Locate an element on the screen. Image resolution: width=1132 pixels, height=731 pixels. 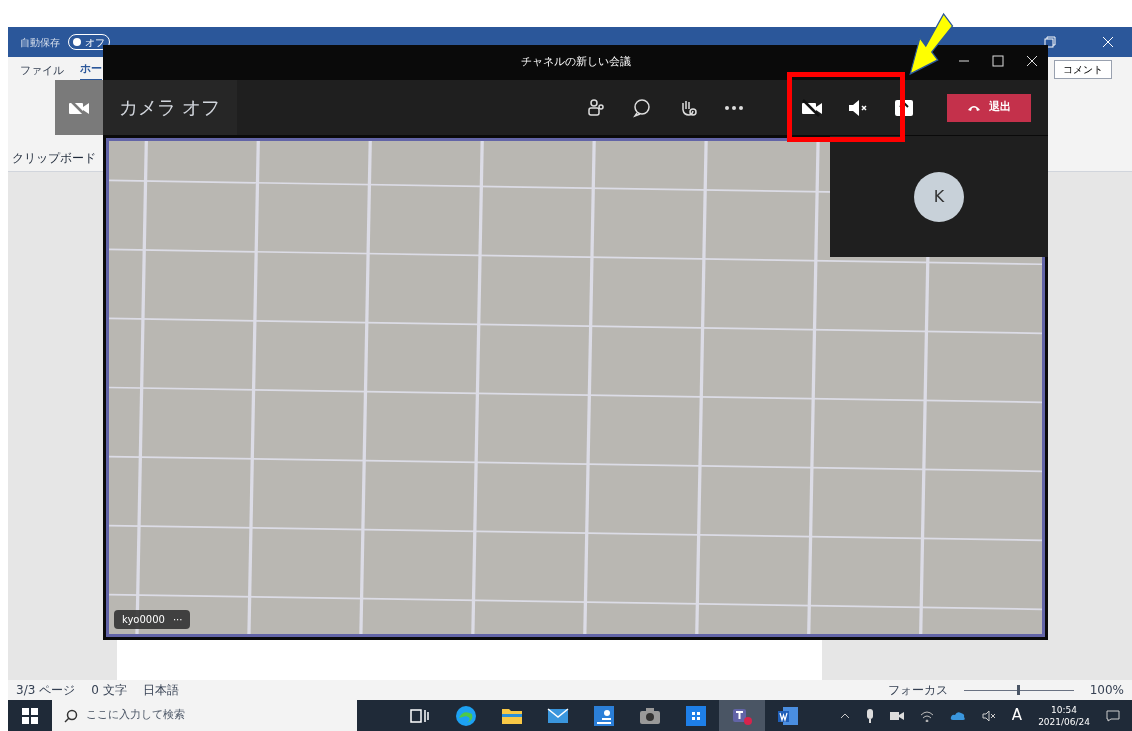
avatar: K is located at coordinates (939, 196).